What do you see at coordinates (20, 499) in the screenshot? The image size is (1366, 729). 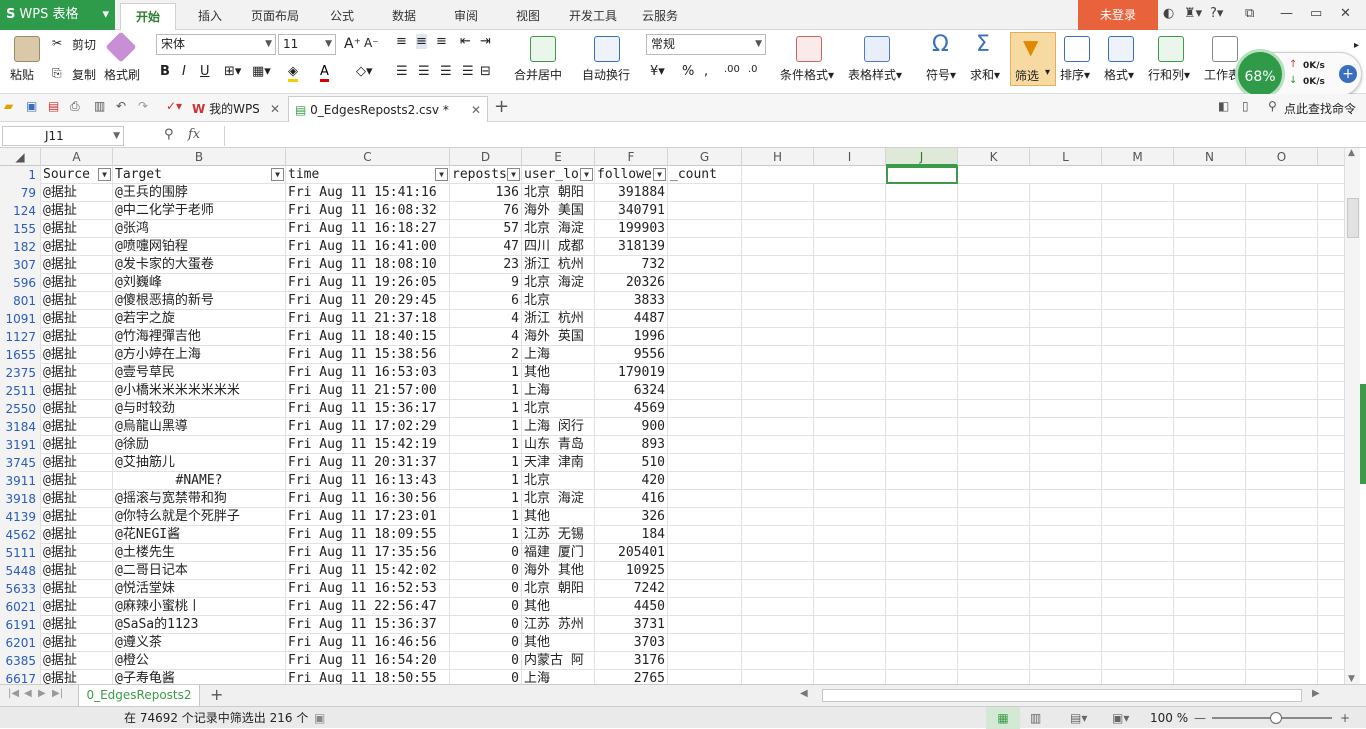 I see `row-number: 3918` at bounding box center [20, 499].